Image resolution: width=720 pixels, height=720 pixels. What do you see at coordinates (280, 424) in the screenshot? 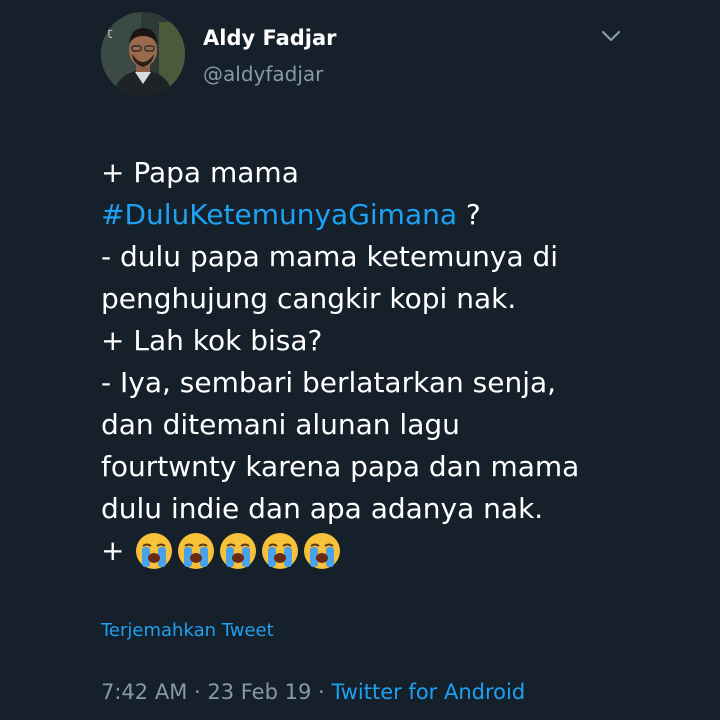
I see `tweet-line: dan ditemani alunan lagu` at bounding box center [280, 424].